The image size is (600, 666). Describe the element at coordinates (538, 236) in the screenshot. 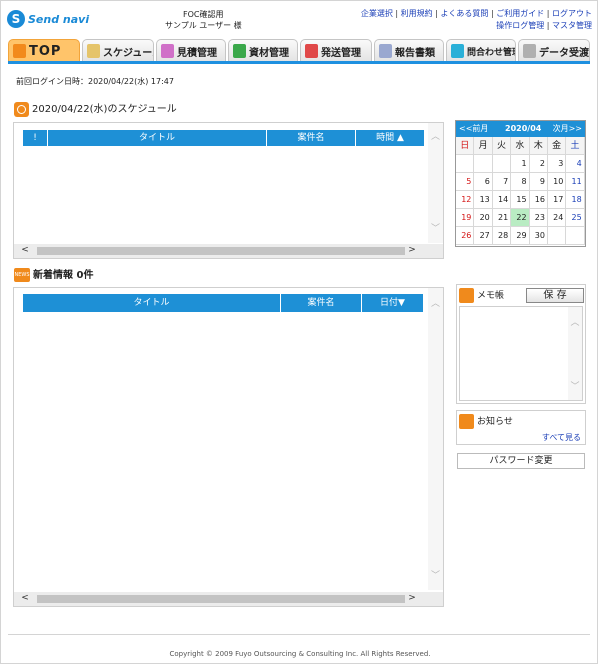

I see `calendar-day: 30` at that location.